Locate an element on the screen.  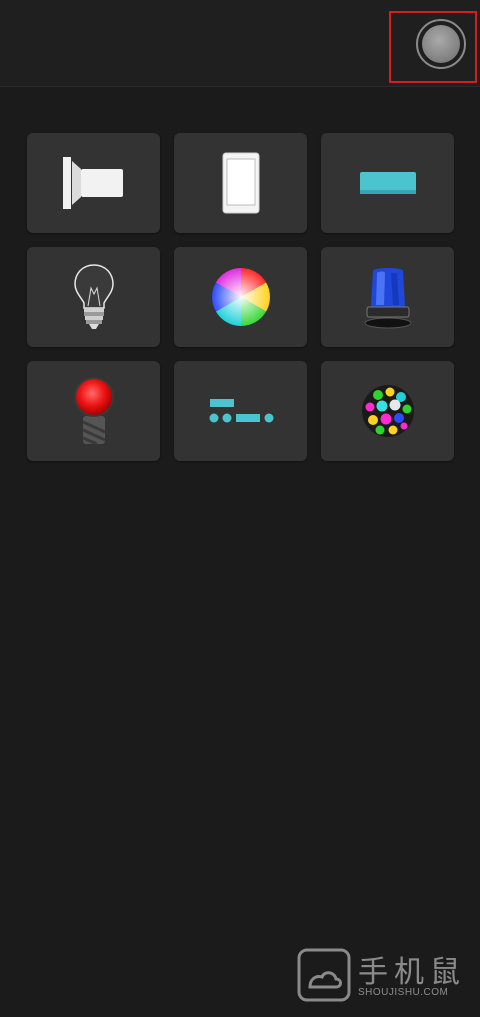
tile-color-wheel is located at coordinates (240, 297).